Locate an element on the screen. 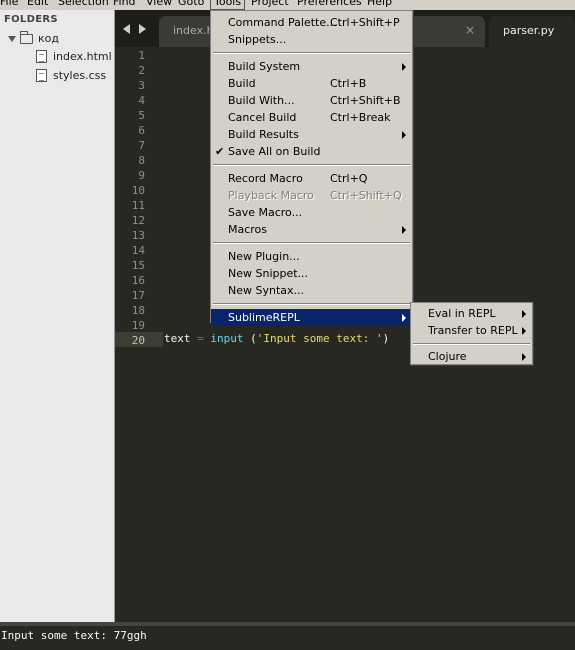 The width and height of the screenshot is (575, 650). line-number: 12 is located at coordinates (138, 220).